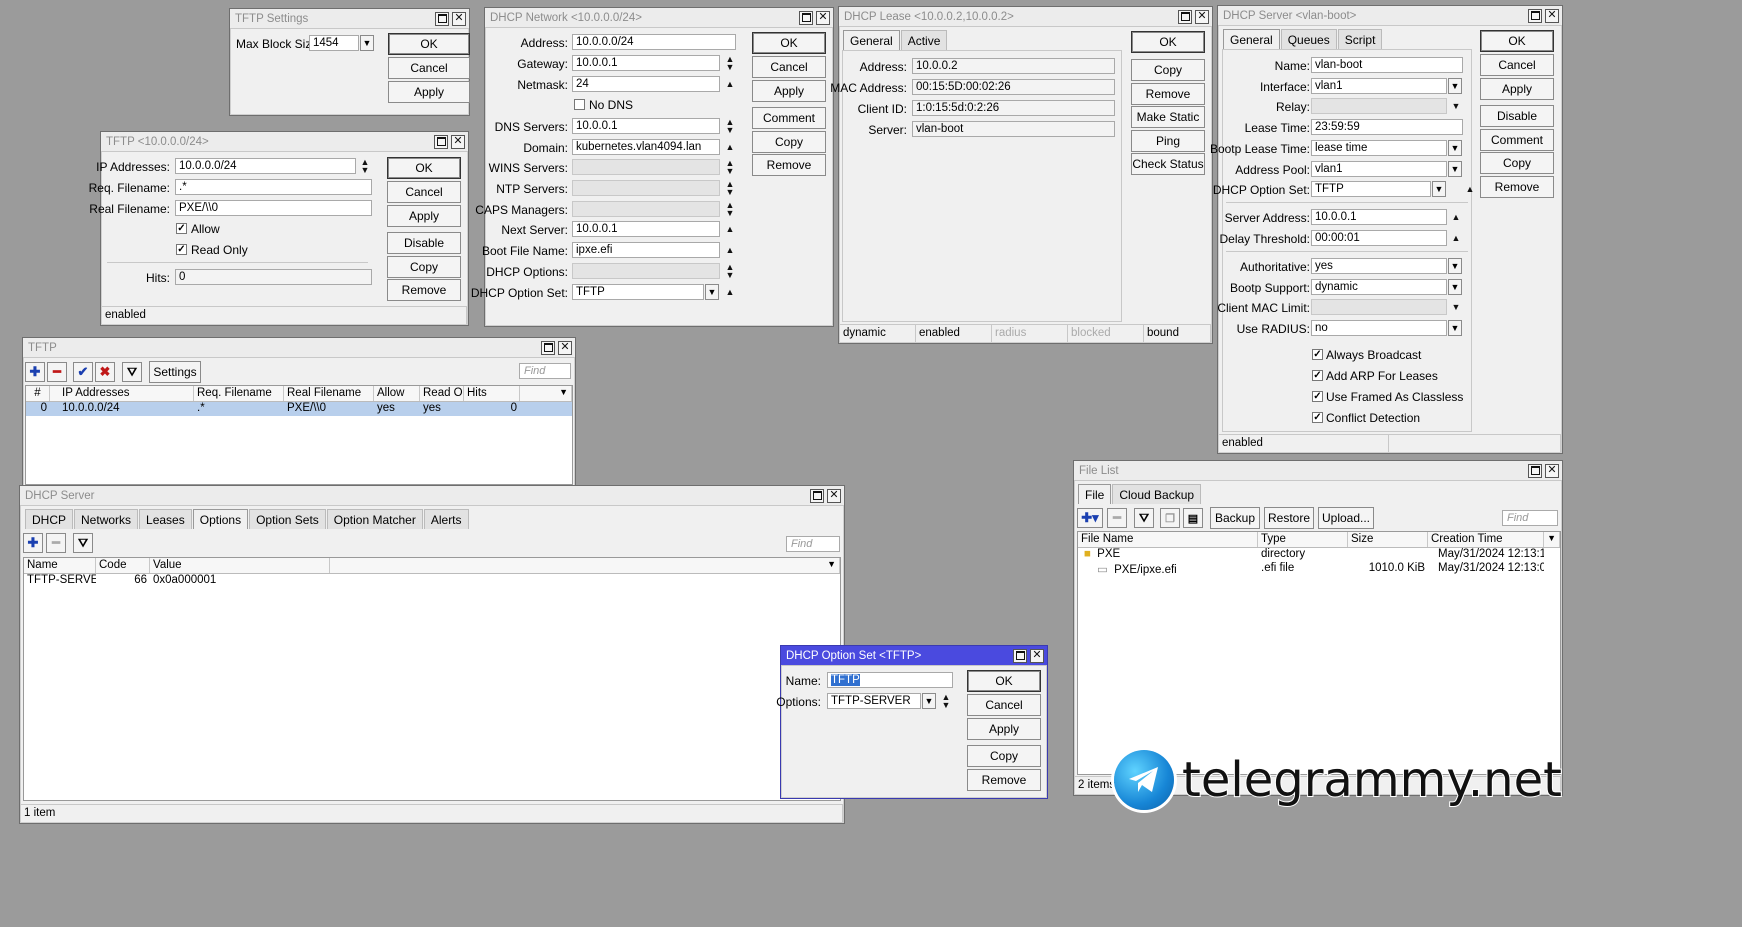  I want to click on disable-icon: ✖, so click(105, 372).